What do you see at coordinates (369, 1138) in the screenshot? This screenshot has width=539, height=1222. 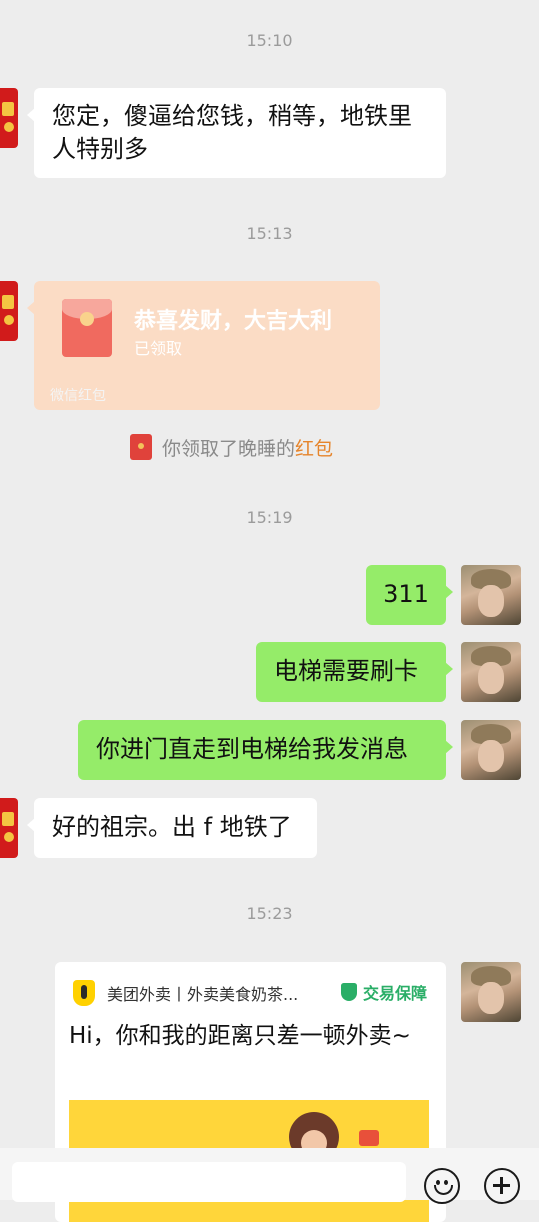 I see `gift-icon` at bounding box center [369, 1138].